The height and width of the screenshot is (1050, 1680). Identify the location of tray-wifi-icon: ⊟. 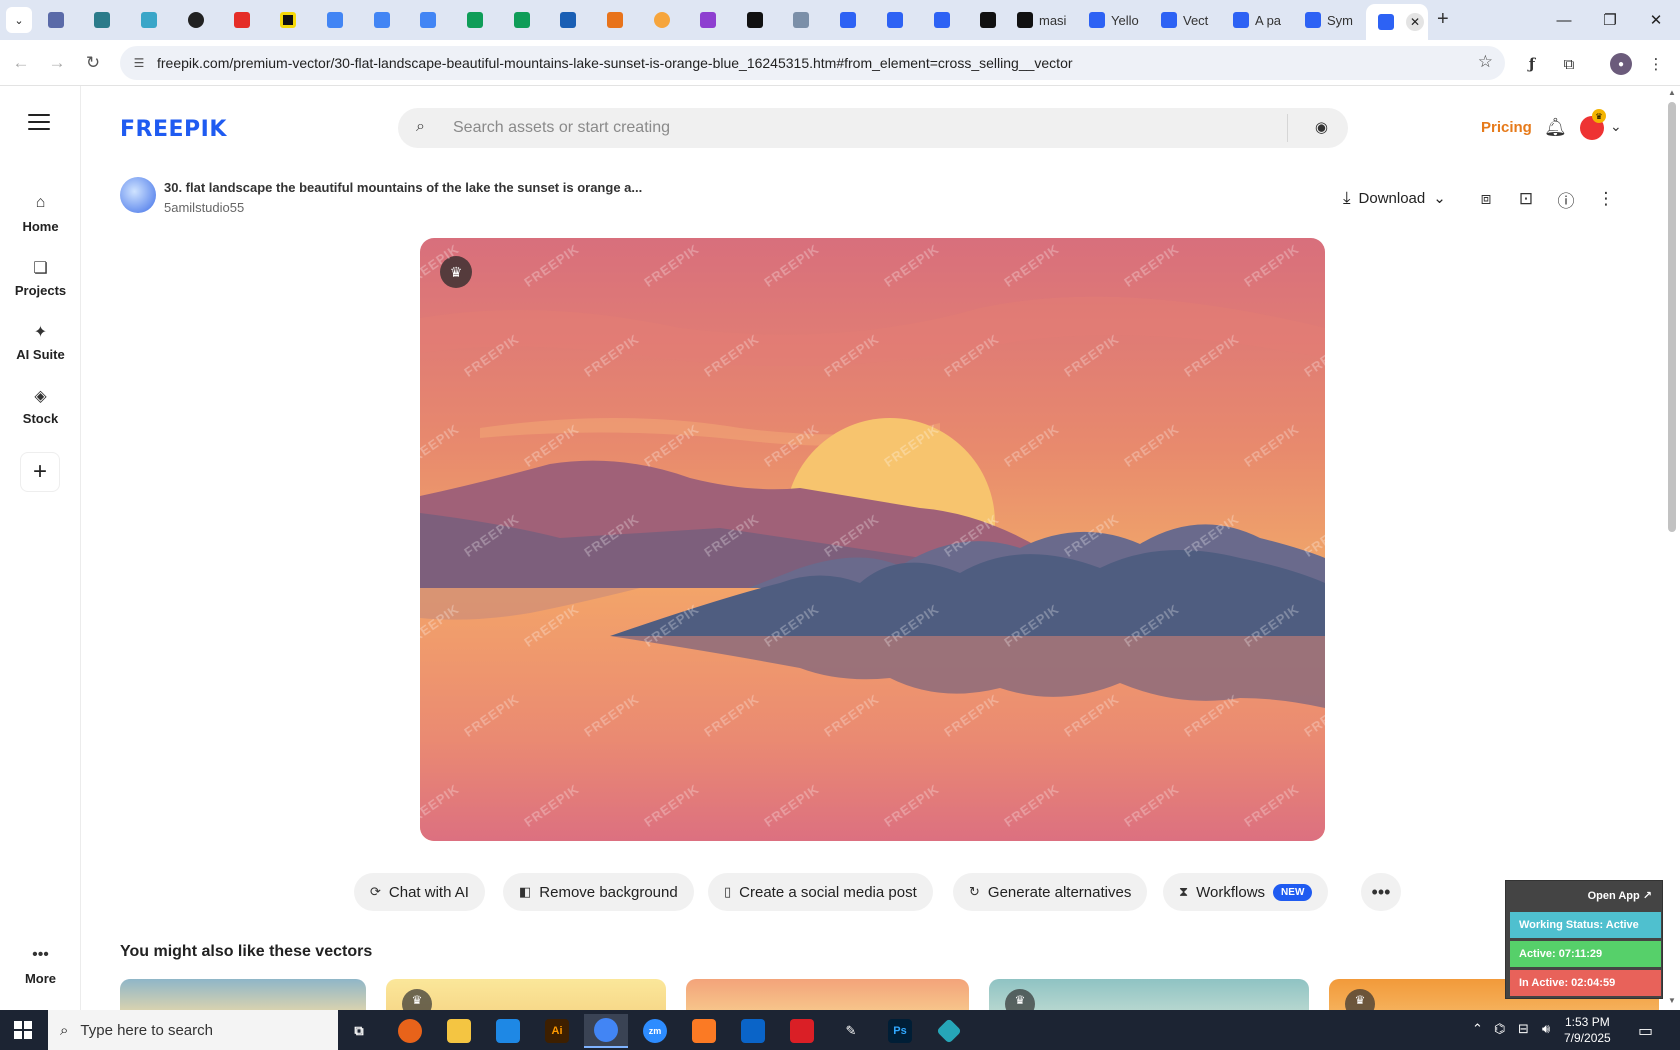
(1523, 1029).